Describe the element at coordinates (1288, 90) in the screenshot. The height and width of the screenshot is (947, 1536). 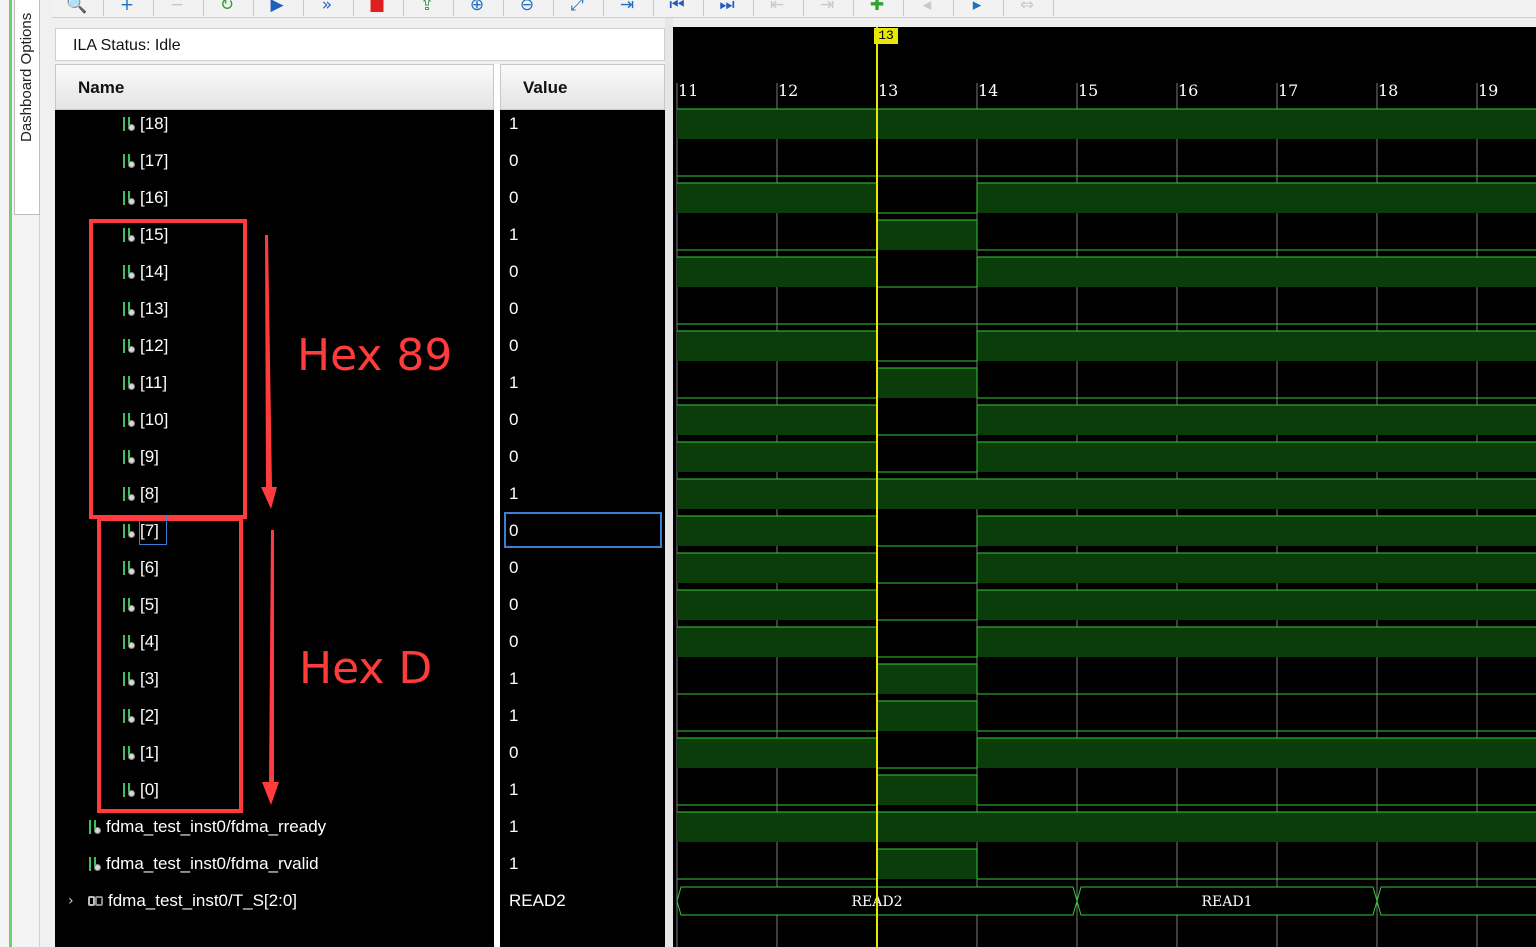
I see `time-tick-label: 17` at that location.